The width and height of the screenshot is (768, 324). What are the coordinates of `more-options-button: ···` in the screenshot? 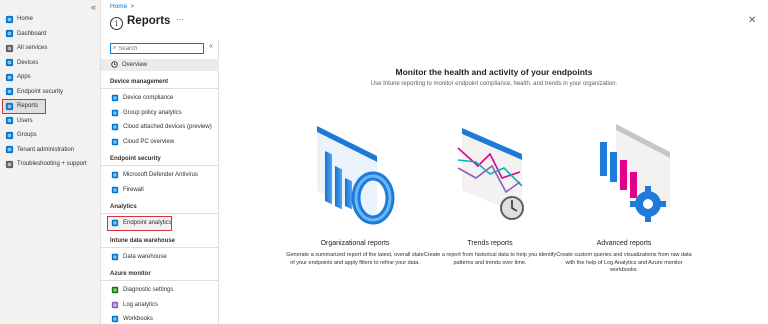 It's located at (180, 19).